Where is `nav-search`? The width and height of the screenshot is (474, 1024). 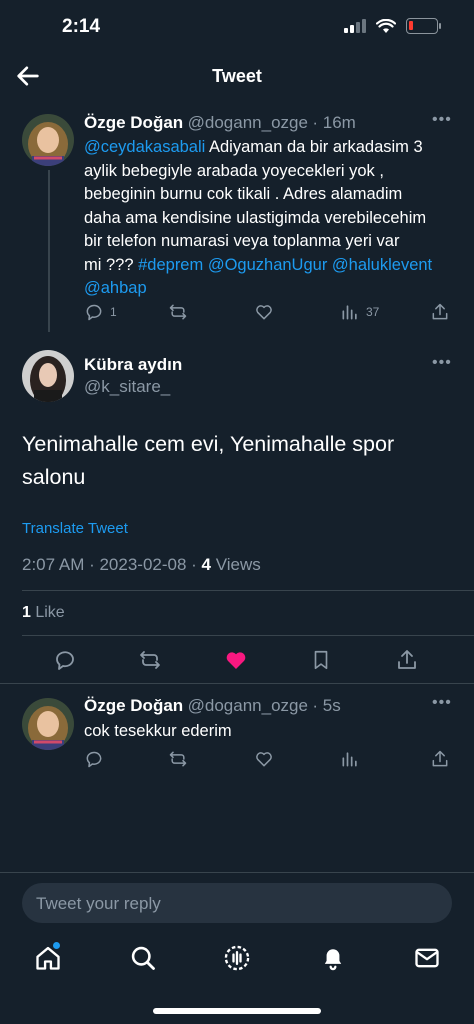 nav-search is located at coordinates (143, 960).